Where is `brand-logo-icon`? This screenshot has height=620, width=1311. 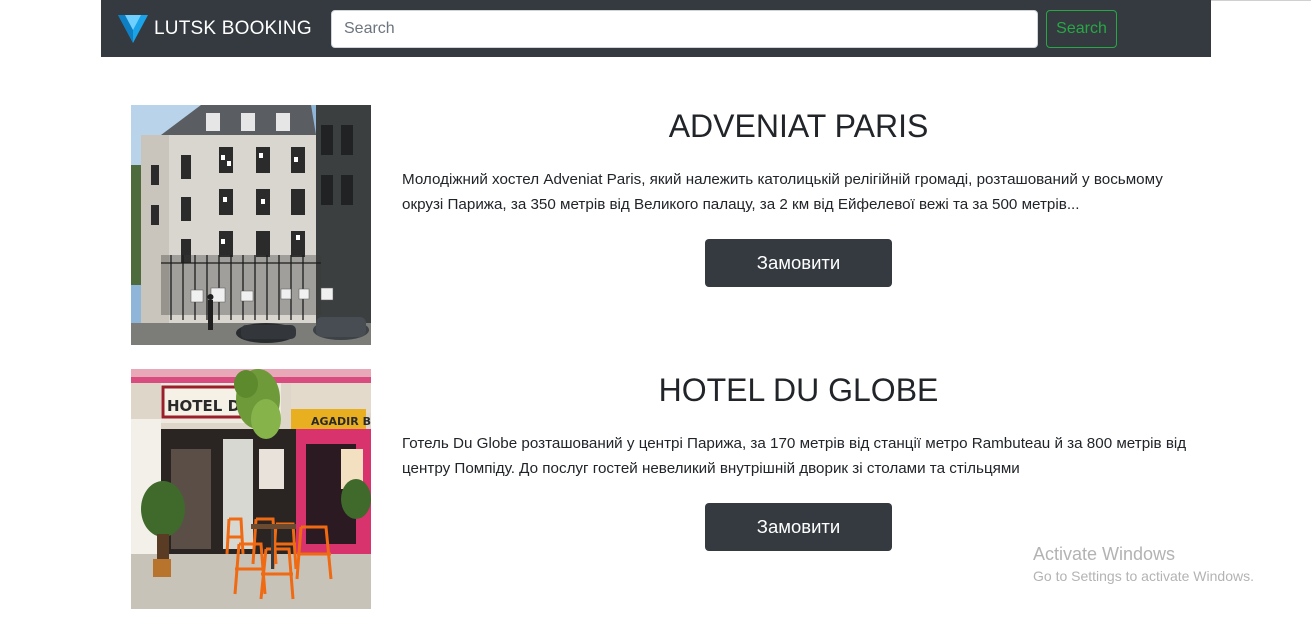
brand-logo-icon is located at coordinates (133, 29).